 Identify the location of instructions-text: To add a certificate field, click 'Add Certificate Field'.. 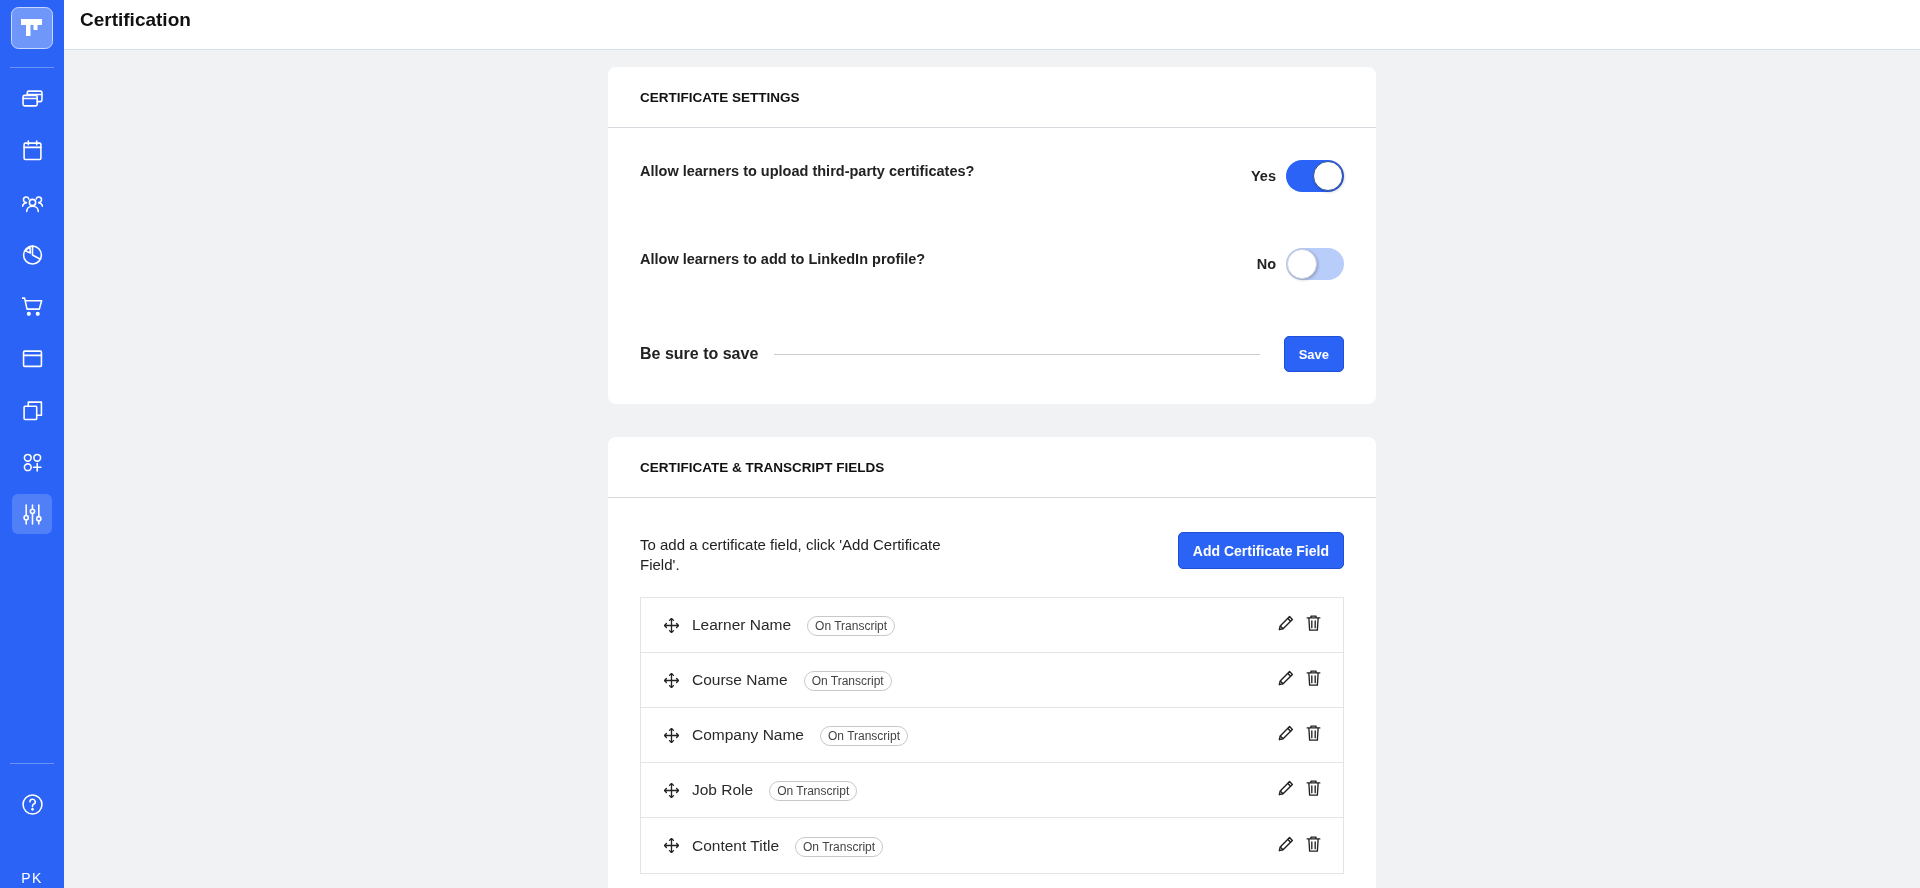
(791, 555).